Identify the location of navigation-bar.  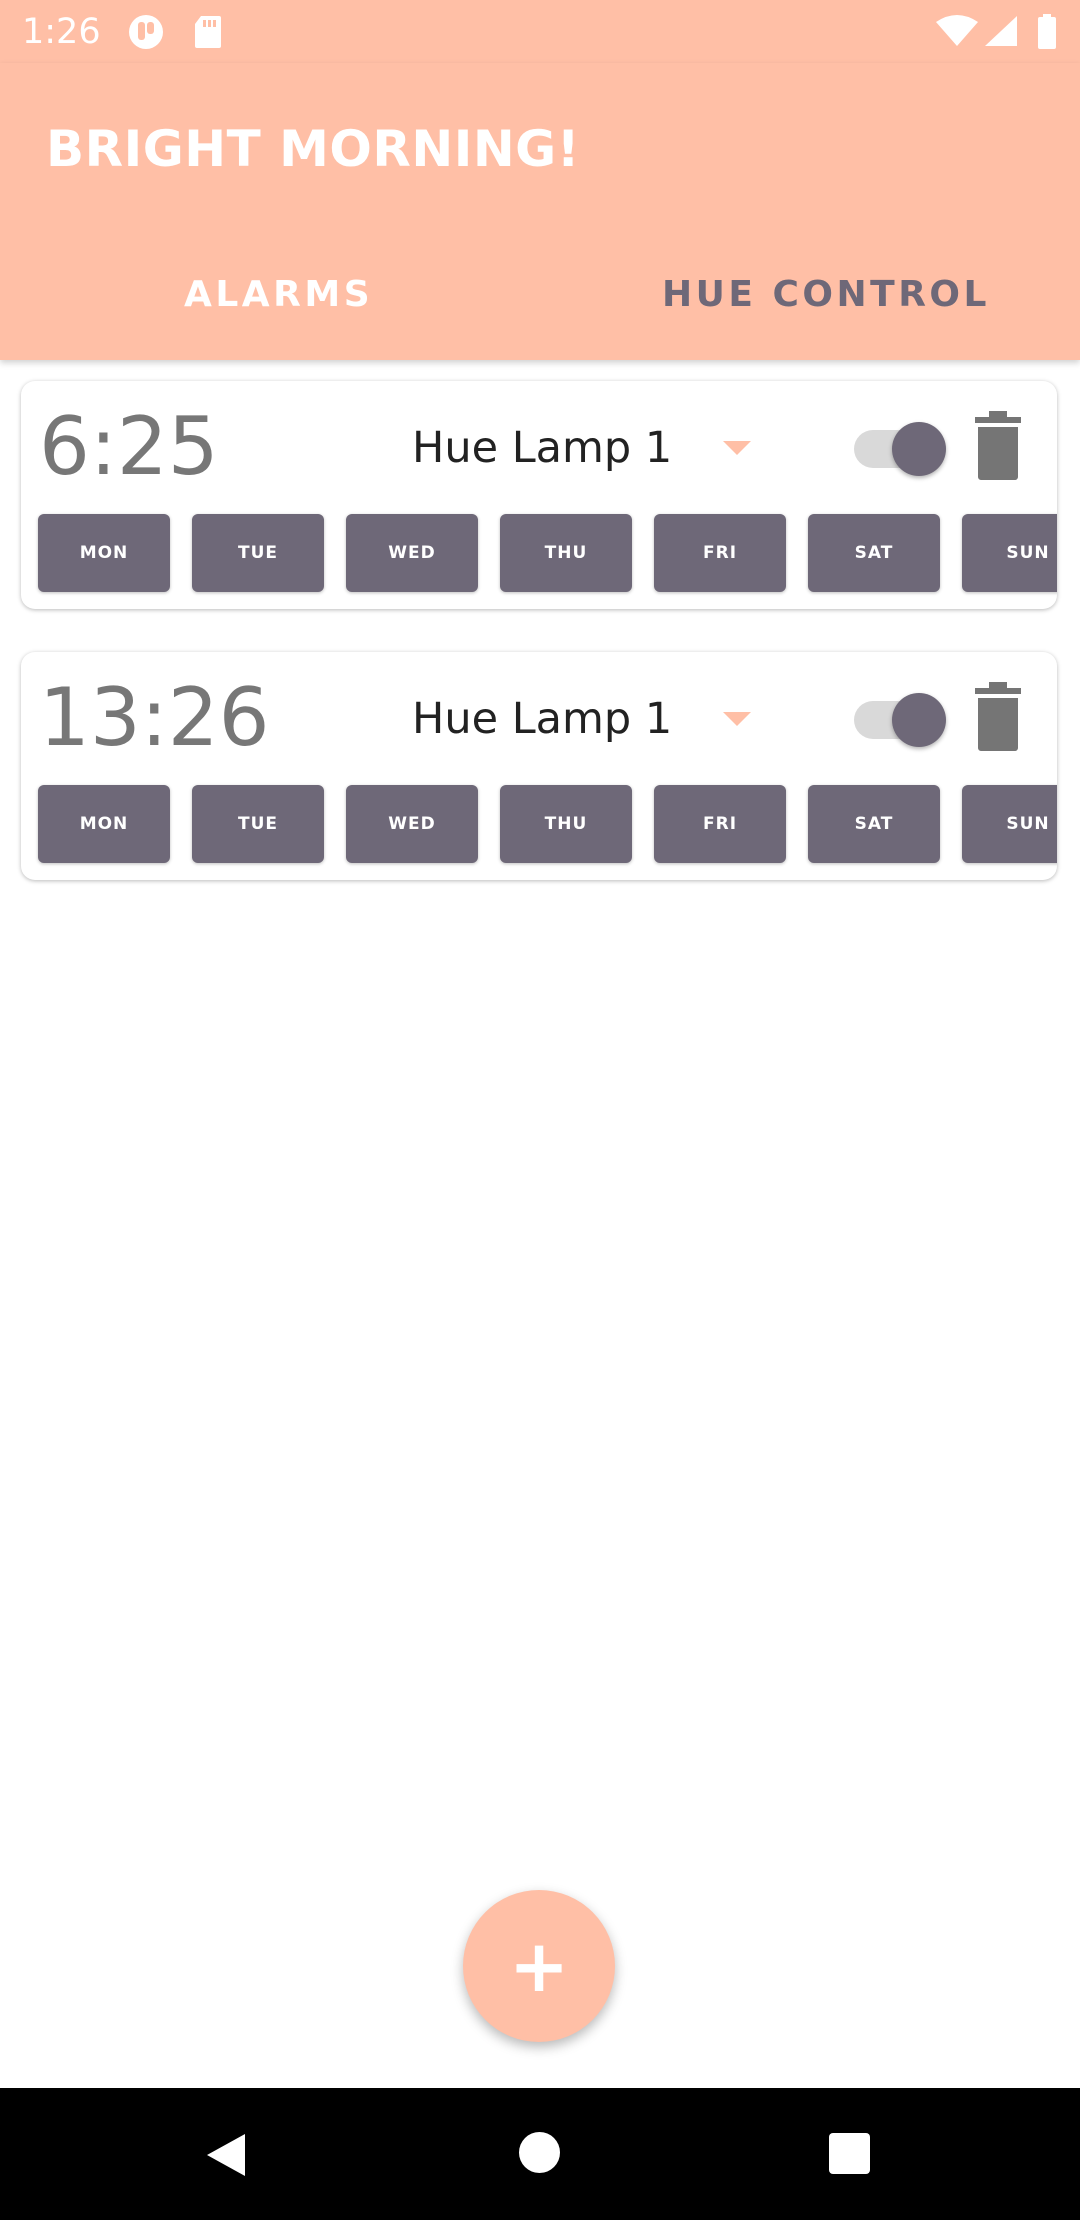
(540, 2154).